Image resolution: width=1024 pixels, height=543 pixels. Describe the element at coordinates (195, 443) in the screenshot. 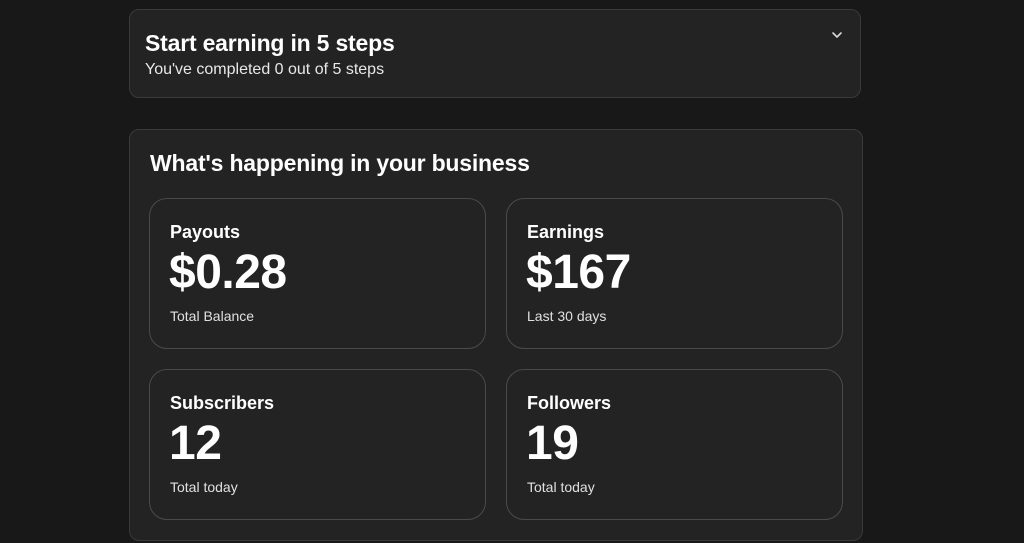

I see `subscribers-value: 12` at that location.